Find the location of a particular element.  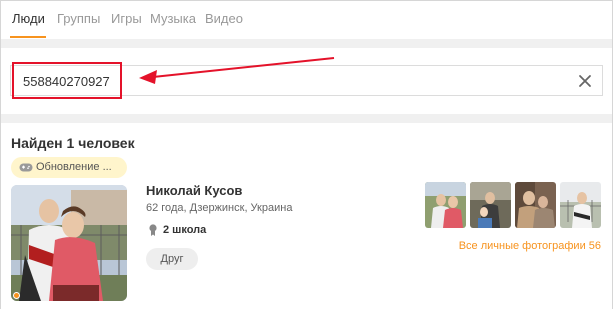

tab-games: Игры is located at coordinates (126, 18).